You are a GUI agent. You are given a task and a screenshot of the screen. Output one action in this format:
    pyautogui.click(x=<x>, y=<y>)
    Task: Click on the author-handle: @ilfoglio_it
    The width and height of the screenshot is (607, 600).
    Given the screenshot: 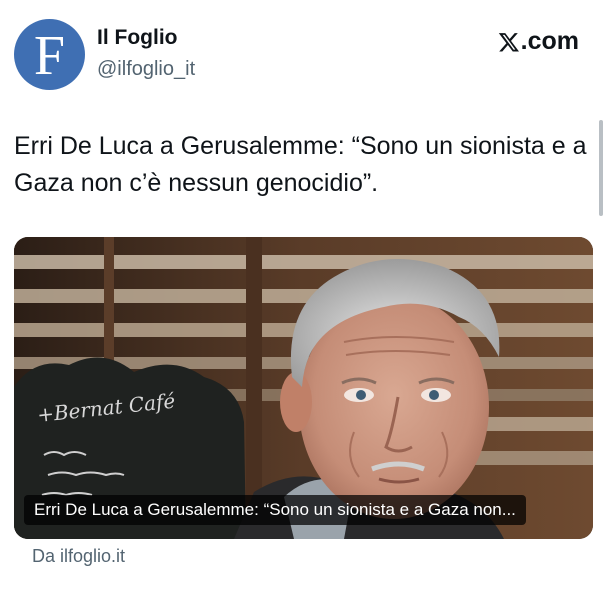 What is the action you would take?
    pyautogui.click(x=146, y=69)
    